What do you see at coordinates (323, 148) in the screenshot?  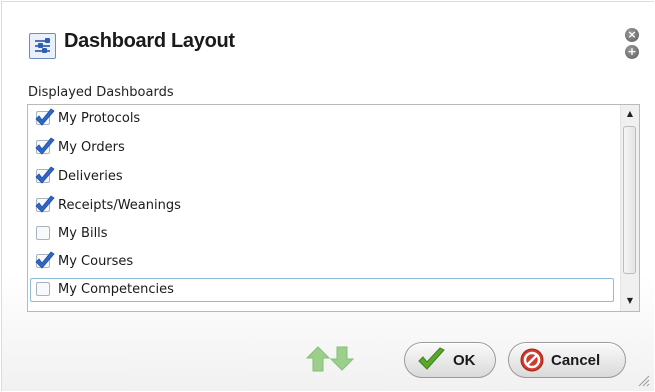 I see `list-item: My Orders` at bounding box center [323, 148].